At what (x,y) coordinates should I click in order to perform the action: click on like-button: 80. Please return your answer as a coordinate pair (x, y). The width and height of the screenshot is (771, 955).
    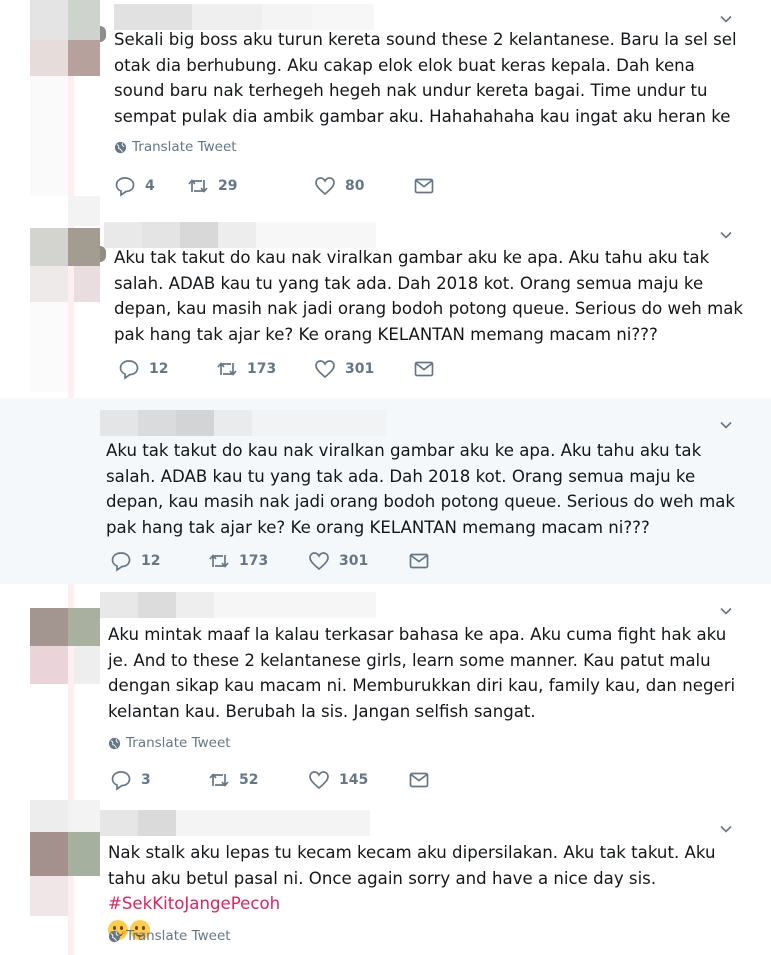
    Looking at the image, I should click on (339, 186).